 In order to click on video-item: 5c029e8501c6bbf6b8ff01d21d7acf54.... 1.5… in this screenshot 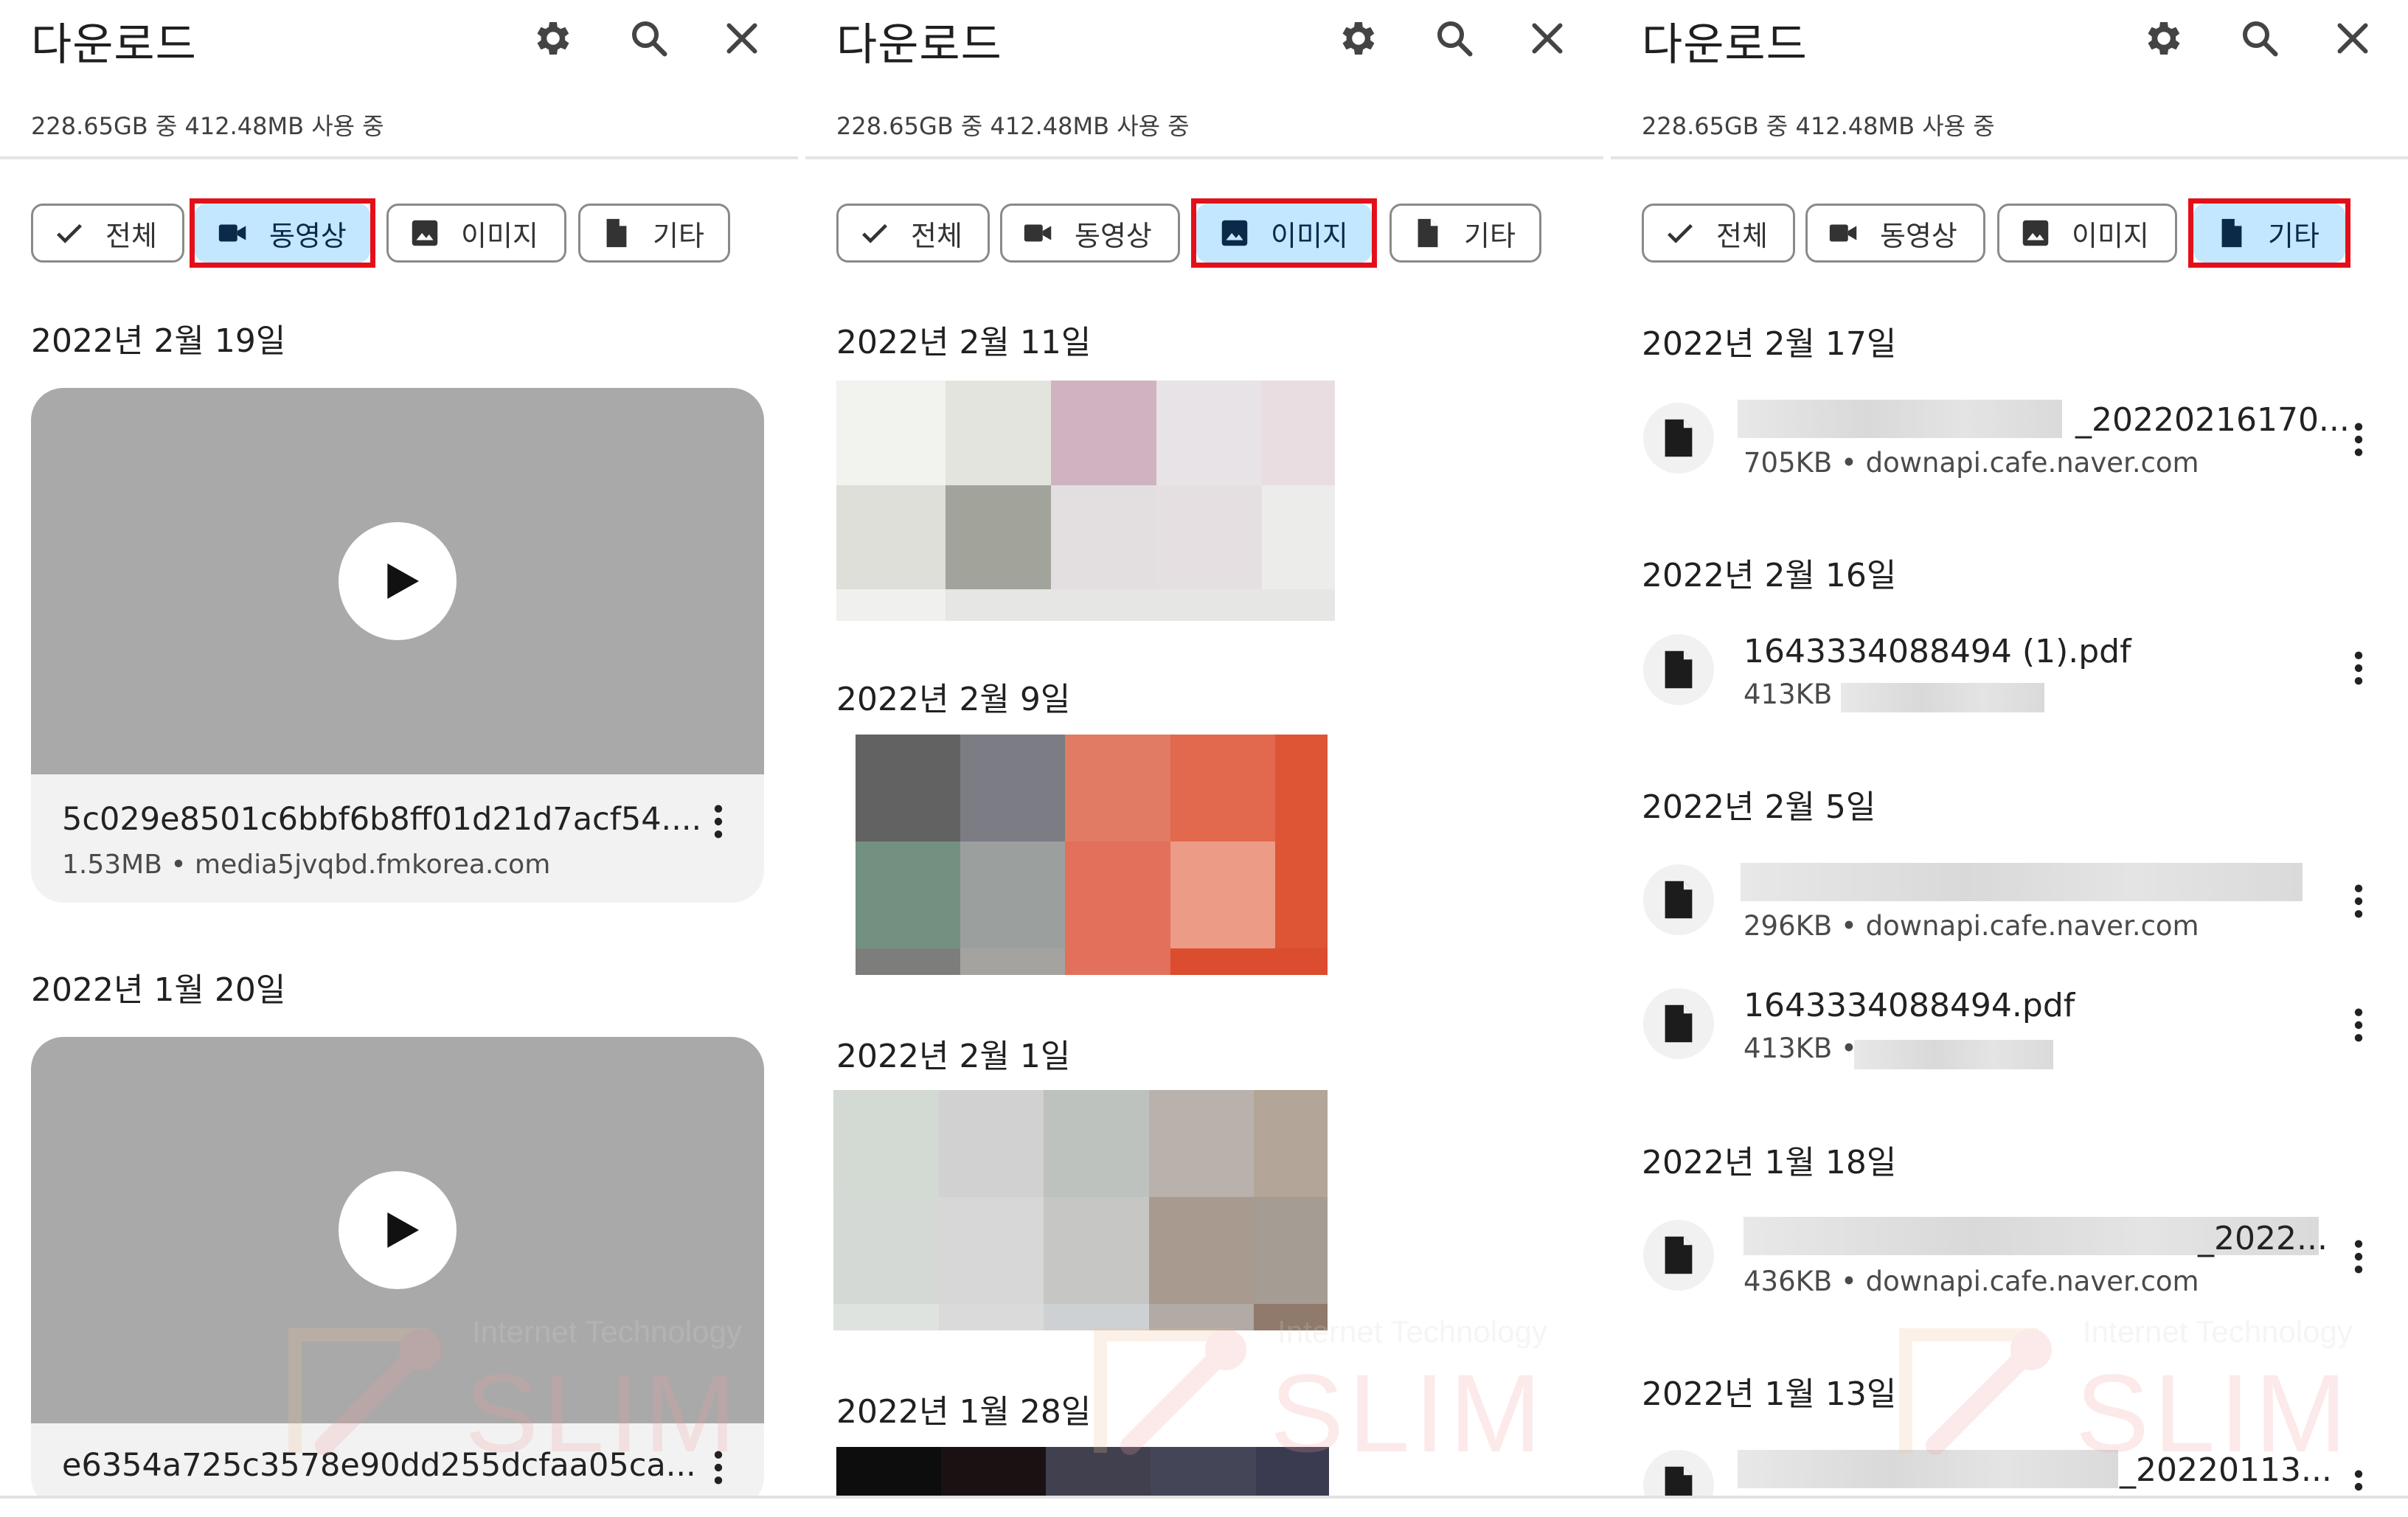, I will do `click(397, 645)`.